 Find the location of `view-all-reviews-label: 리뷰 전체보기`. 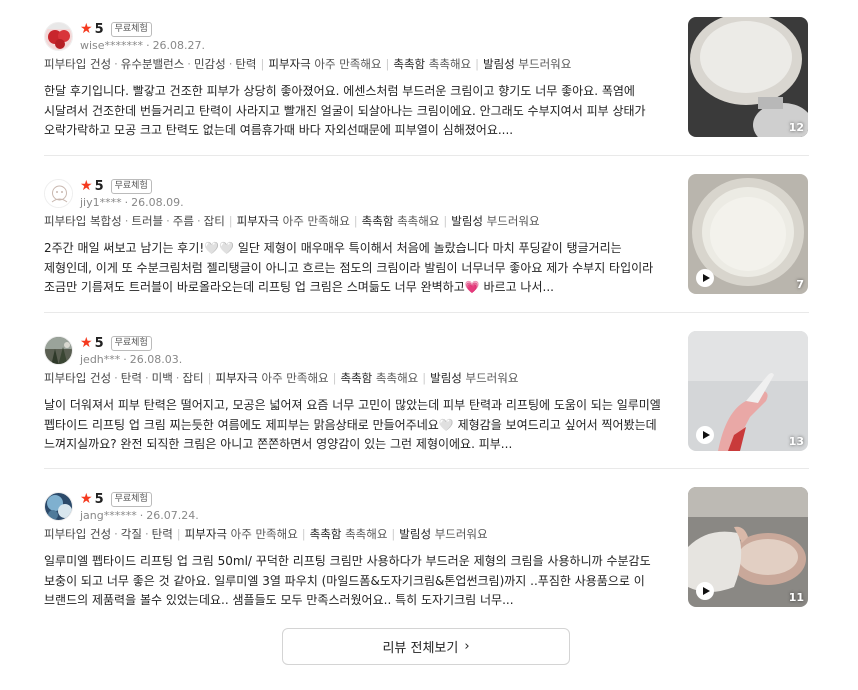

view-all-reviews-label: 리뷰 전체보기 is located at coordinates (420, 648).